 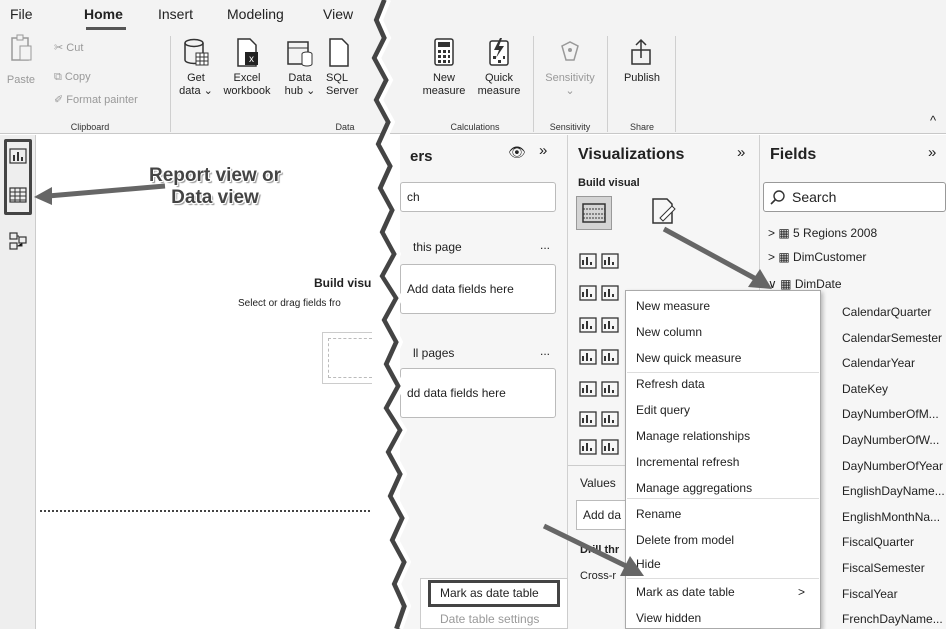 What do you see at coordinates (933, 120) in the screenshot?
I see `collapse-ribbon-button: ^` at bounding box center [933, 120].